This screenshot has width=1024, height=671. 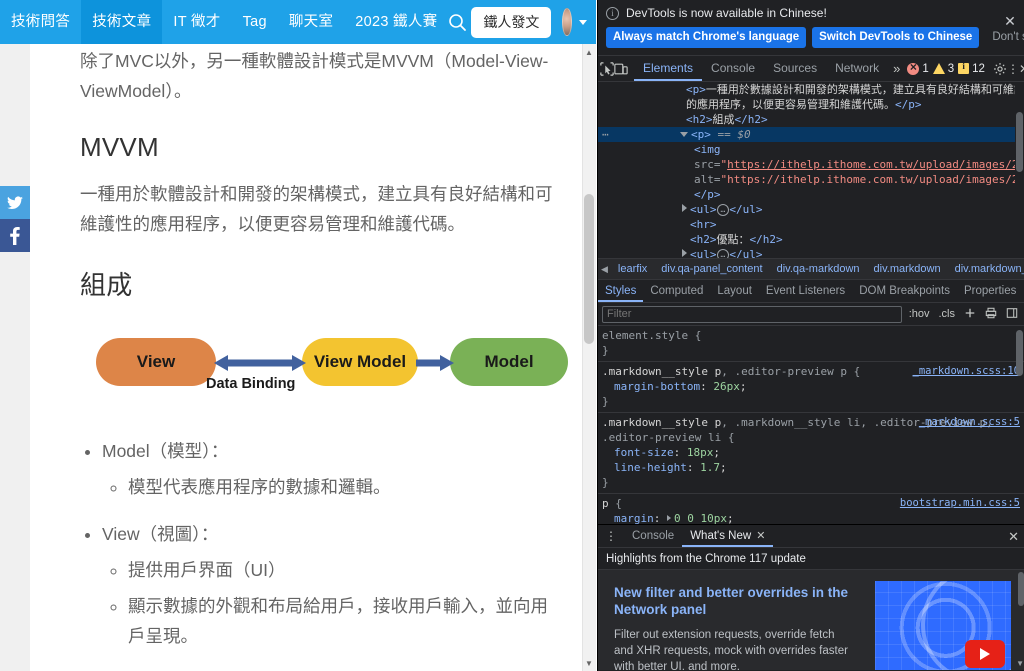 I want to click on dom-gutter-dots: ⋯, so click(x=605, y=134).